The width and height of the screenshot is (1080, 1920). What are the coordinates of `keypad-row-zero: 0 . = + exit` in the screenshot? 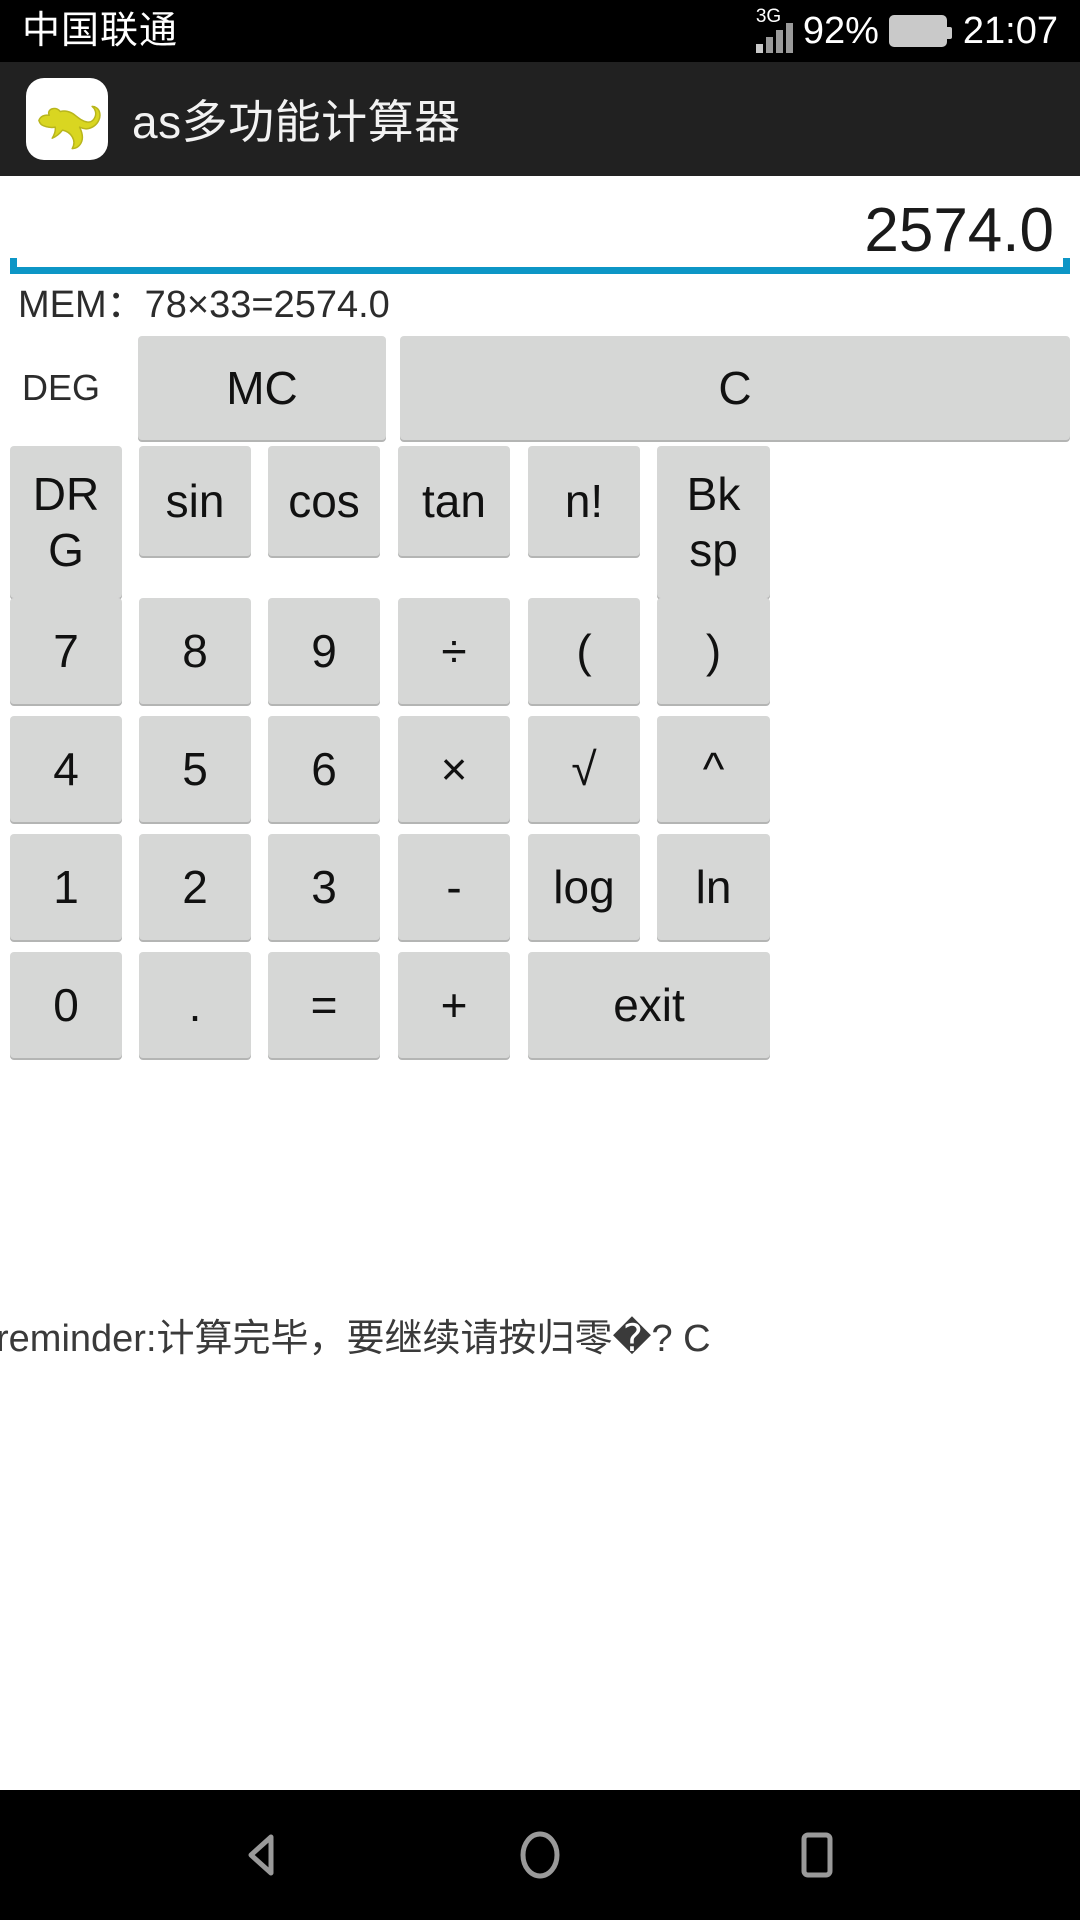 It's located at (540, 1011).